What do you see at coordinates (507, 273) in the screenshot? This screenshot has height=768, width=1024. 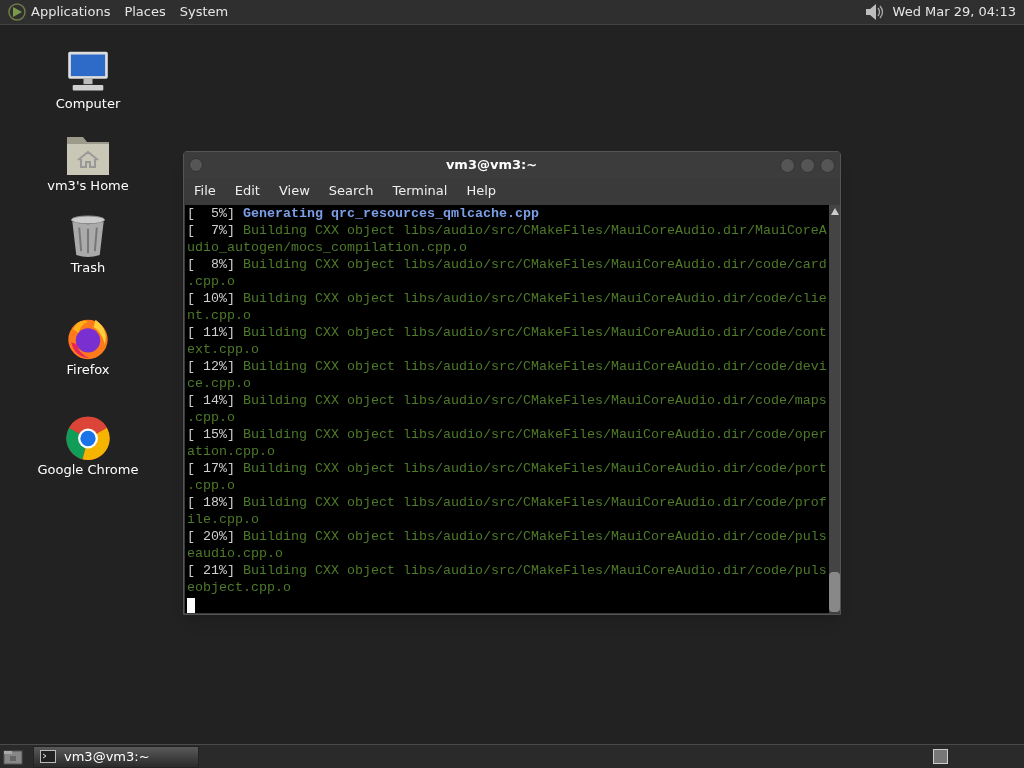 I see `terminal-line: [ 8%] Building CXX object libs/audio/src/CMakeFiles/MauiCoreAudio.dir/code/card.cpp.o` at bounding box center [507, 273].